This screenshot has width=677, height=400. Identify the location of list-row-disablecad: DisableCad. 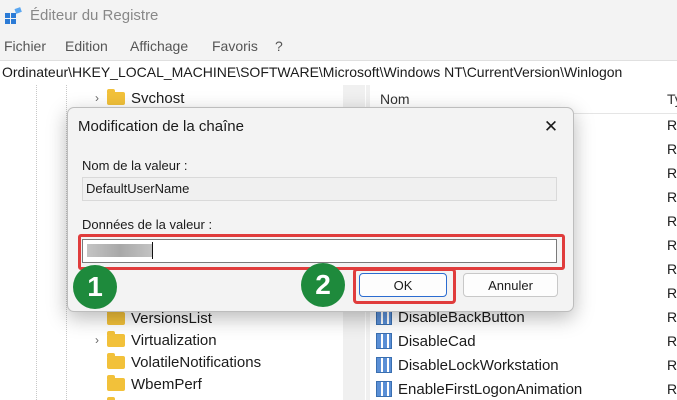
(426, 341).